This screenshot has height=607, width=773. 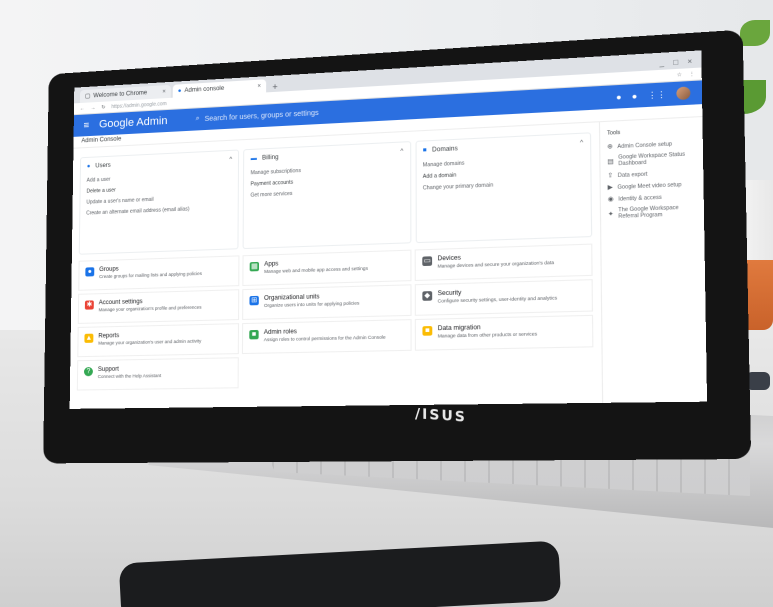 I want to click on help-icon: ●, so click(x=619, y=97).